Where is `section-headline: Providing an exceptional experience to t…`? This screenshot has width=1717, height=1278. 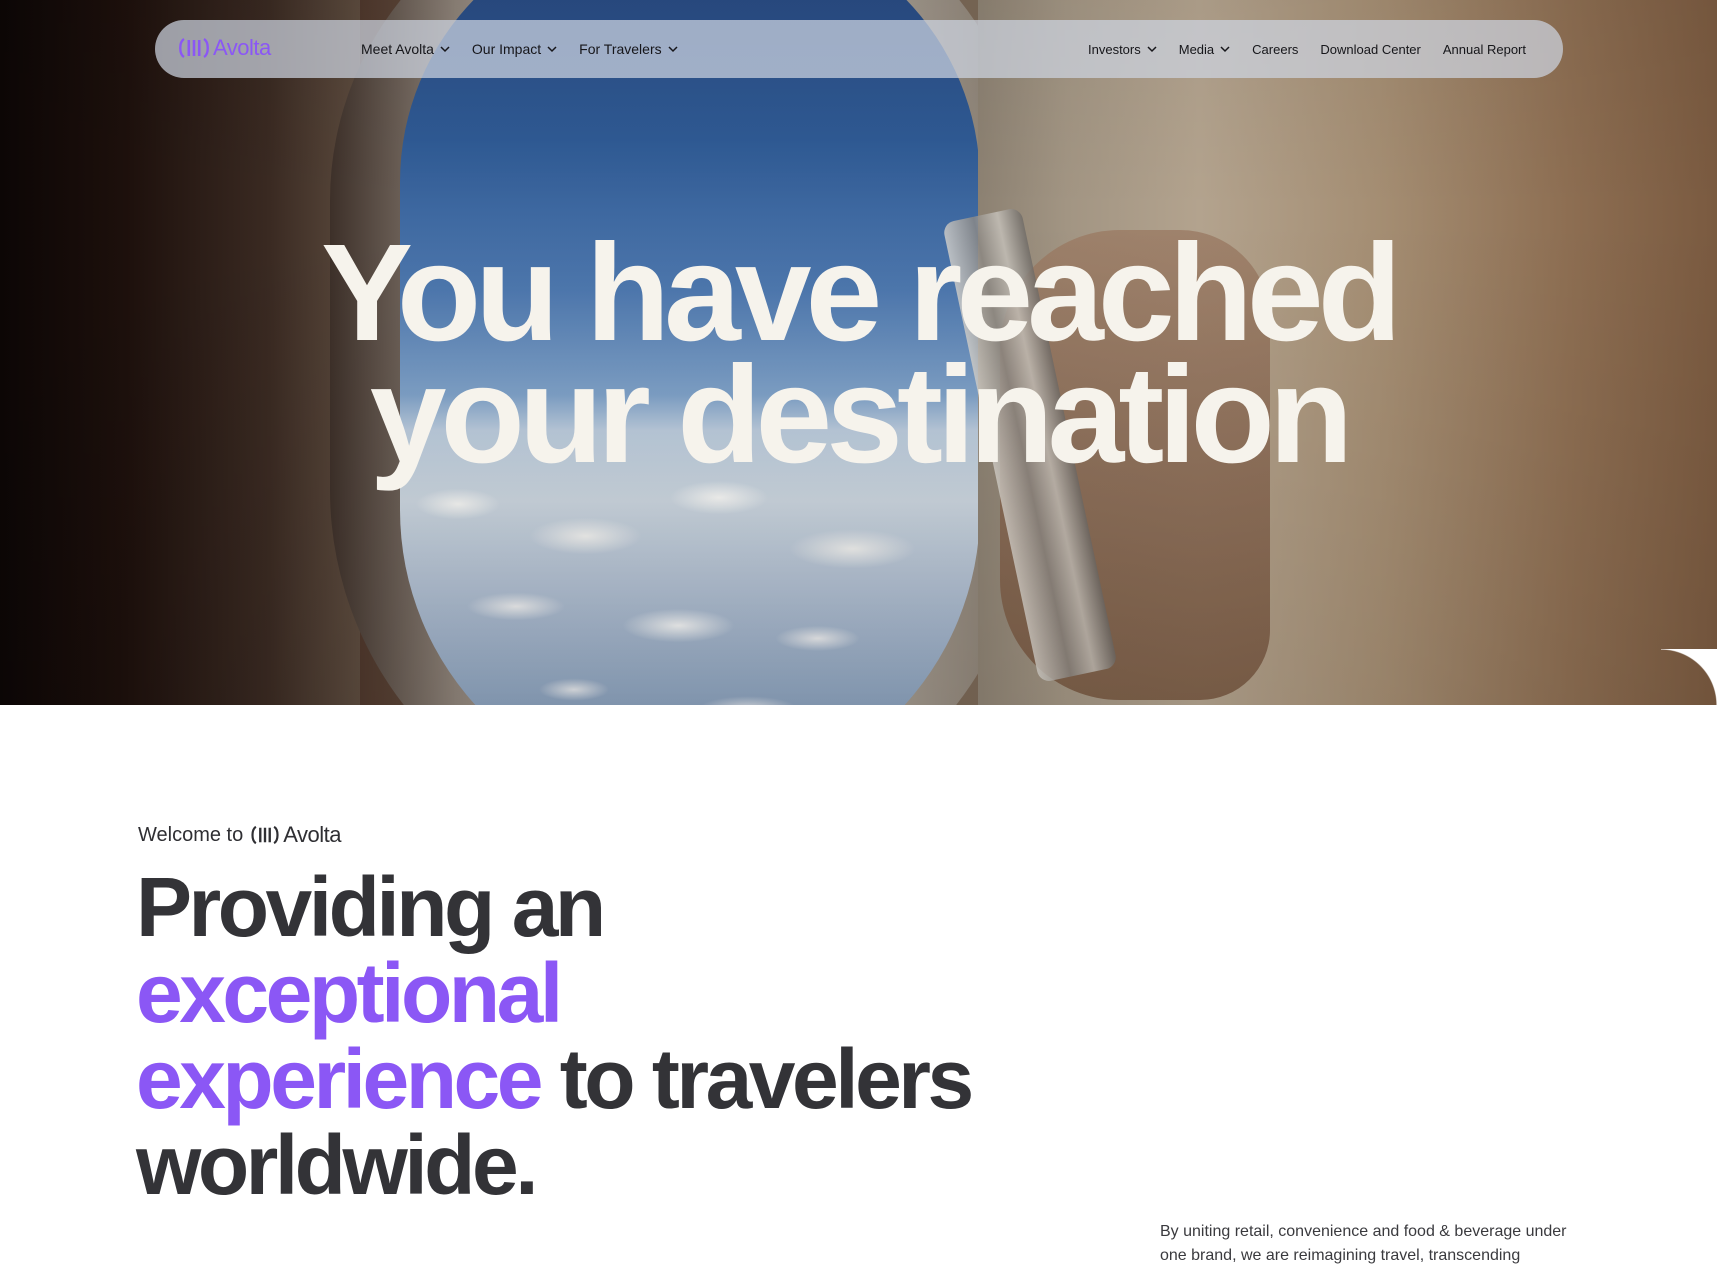 section-headline: Providing an exceptional experience to t… is located at coordinates (586, 1036).